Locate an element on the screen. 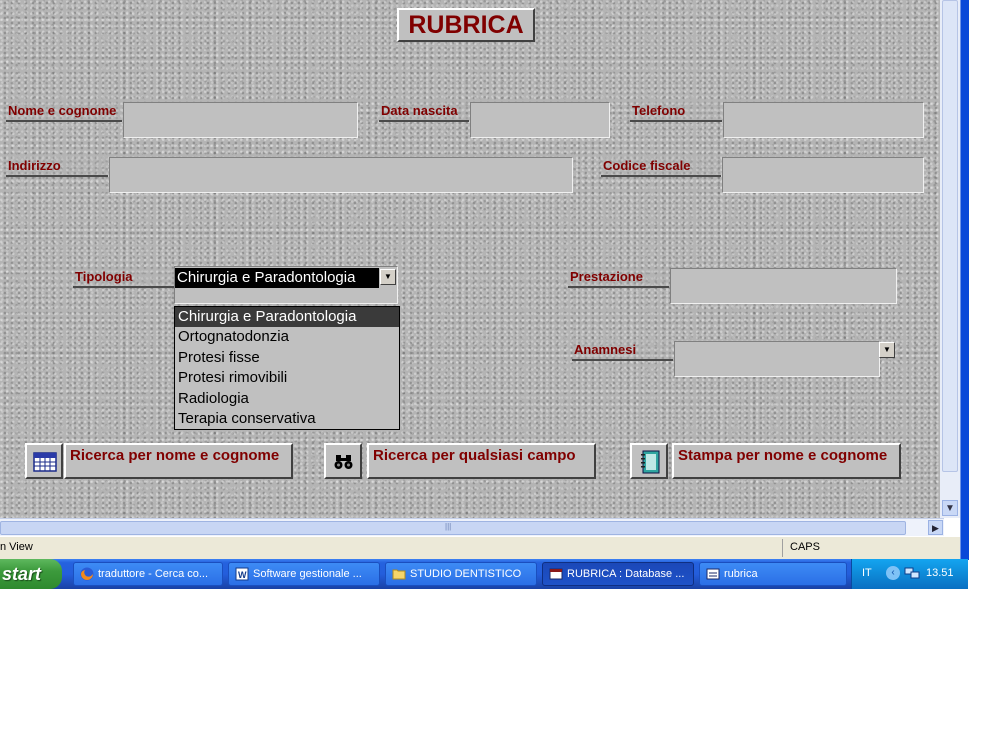 Image resolution: width=1000 pixels, height=750 pixels. dropdown-option: Chirurgia e Paradontologia is located at coordinates (287, 317).